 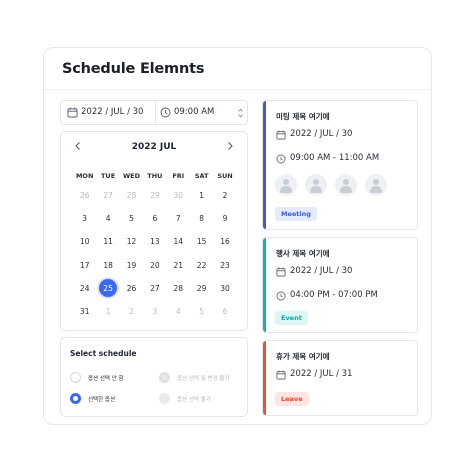 I want to click on calendar-day-number: 20, so click(x=155, y=265).